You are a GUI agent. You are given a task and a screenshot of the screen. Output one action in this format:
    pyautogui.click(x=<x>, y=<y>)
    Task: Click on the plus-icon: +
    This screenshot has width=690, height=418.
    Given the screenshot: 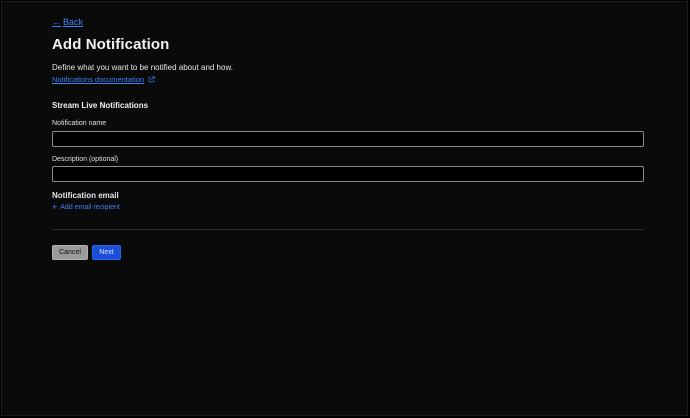 What is the action you would take?
    pyautogui.click(x=55, y=207)
    